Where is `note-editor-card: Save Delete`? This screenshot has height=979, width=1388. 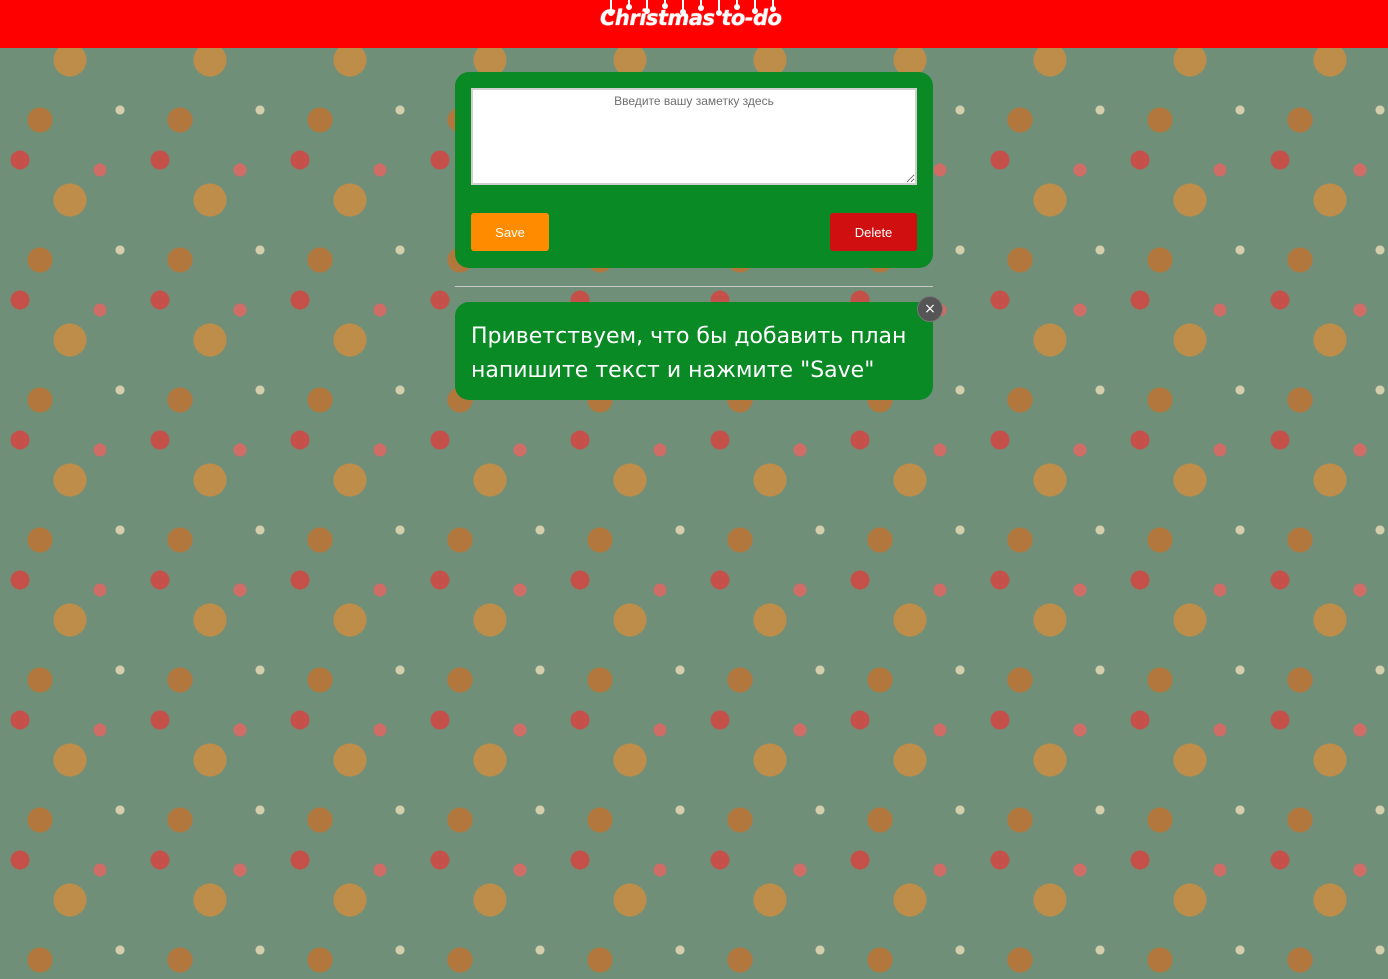 note-editor-card: Save Delete is located at coordinates (694, 170).